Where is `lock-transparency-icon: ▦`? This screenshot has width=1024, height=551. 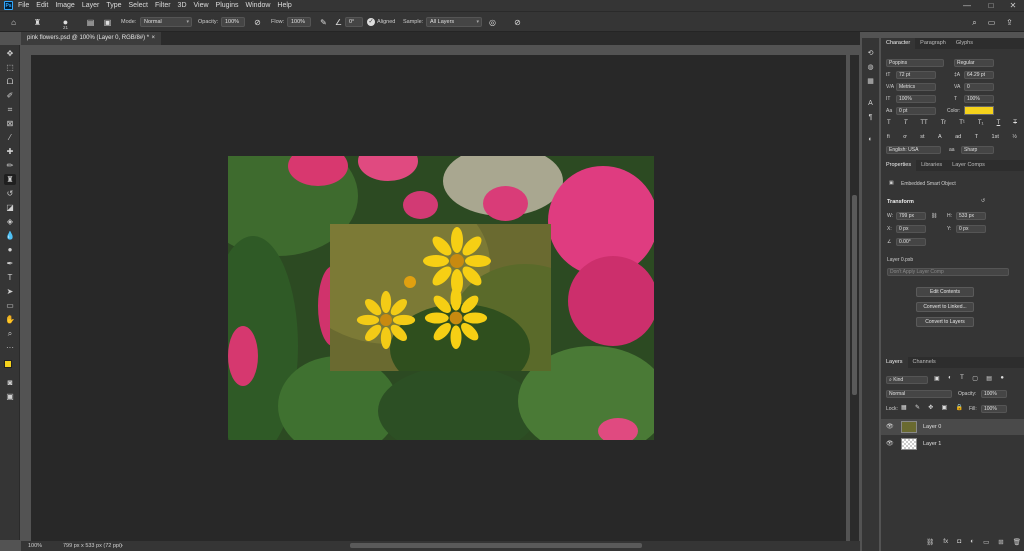
lock-transparency-icon: ▦ is located at coordinates (904, 408).